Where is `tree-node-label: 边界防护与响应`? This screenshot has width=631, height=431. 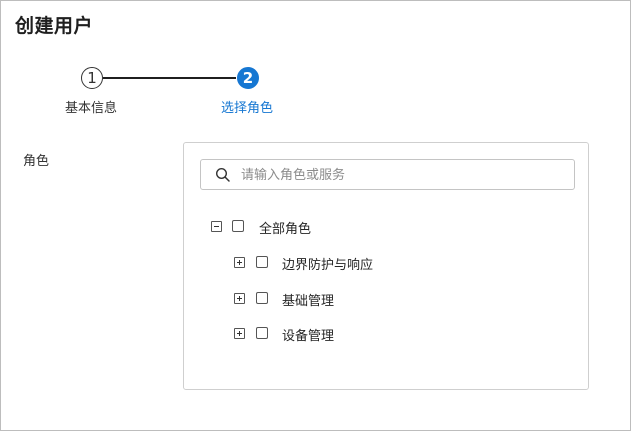
tree-node-label: 边界防护与响应 is located at coordinates (327, 263).